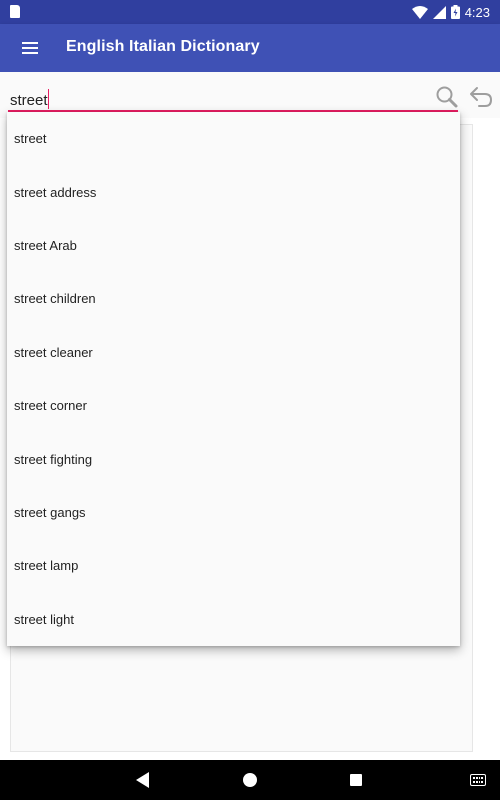 Image resolution: width=500 pixels, height=800 pixels. What do you see at coordinates (233, 458) in the screenshot?
I see `suggestion-item: street fighting` at bounding box center [233, 458].